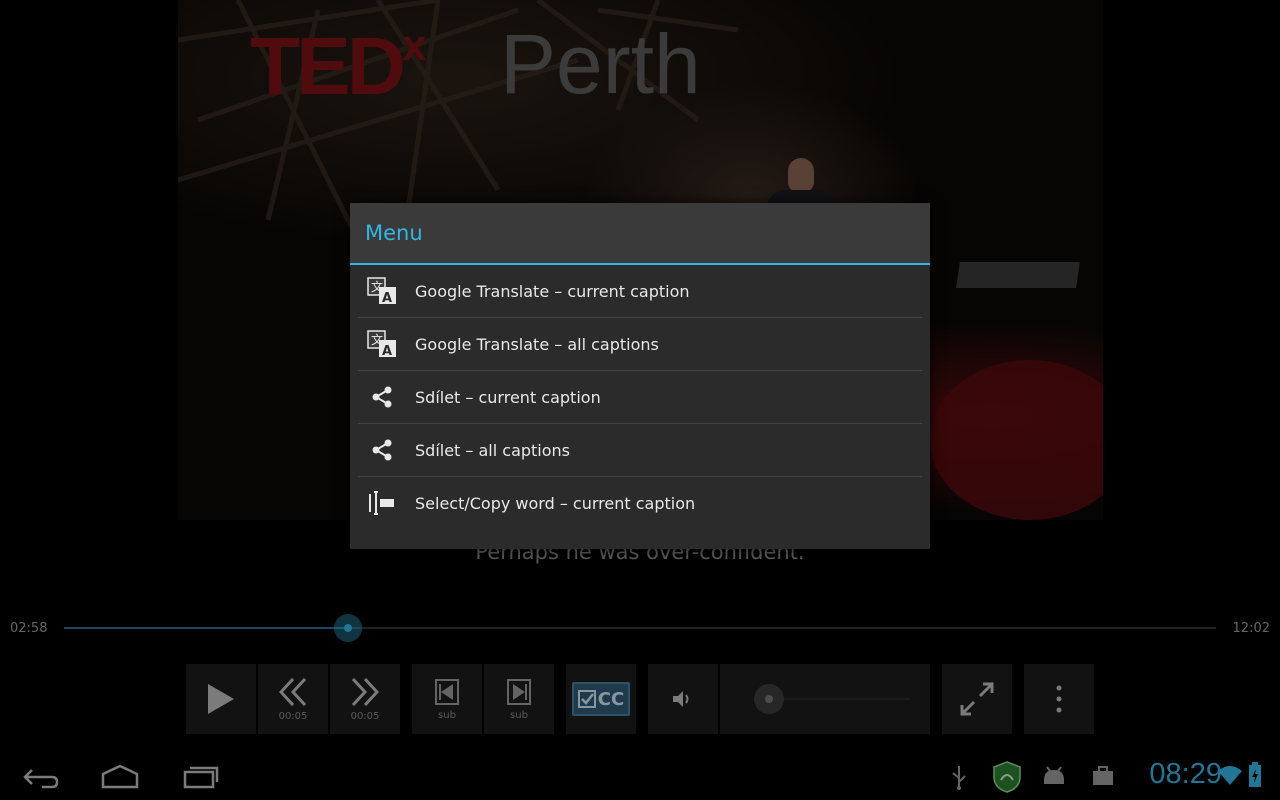 The width and height of the screenshot is (1280, 800). Describe the element at coordinates (640, 234) in the screenshot. I see `dialog-header: Menu` at that location.